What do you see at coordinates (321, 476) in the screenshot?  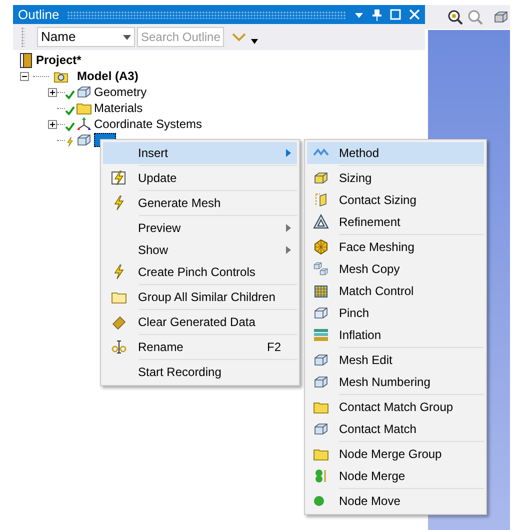 I see `node-icon` at bounding box center [321, 476].